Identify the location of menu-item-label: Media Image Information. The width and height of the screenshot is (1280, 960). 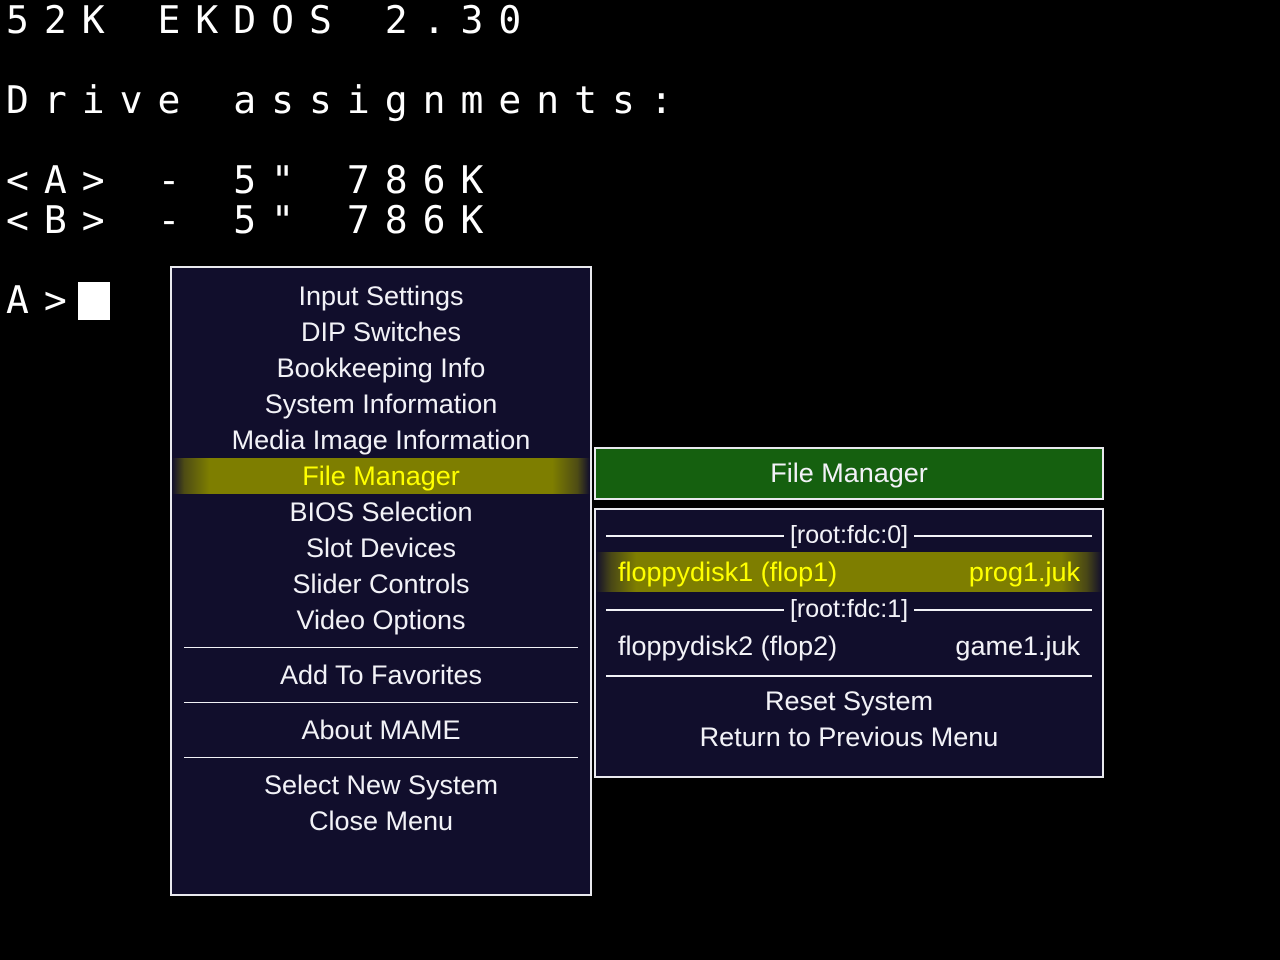
(381, 440).